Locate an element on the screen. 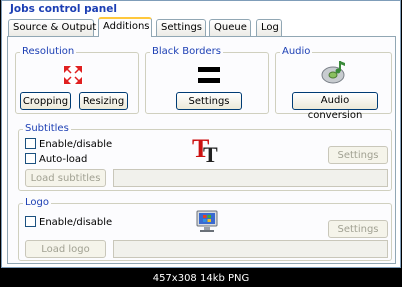  audio-conversion-button: Audio conversion is located at coordinates (335, 106).